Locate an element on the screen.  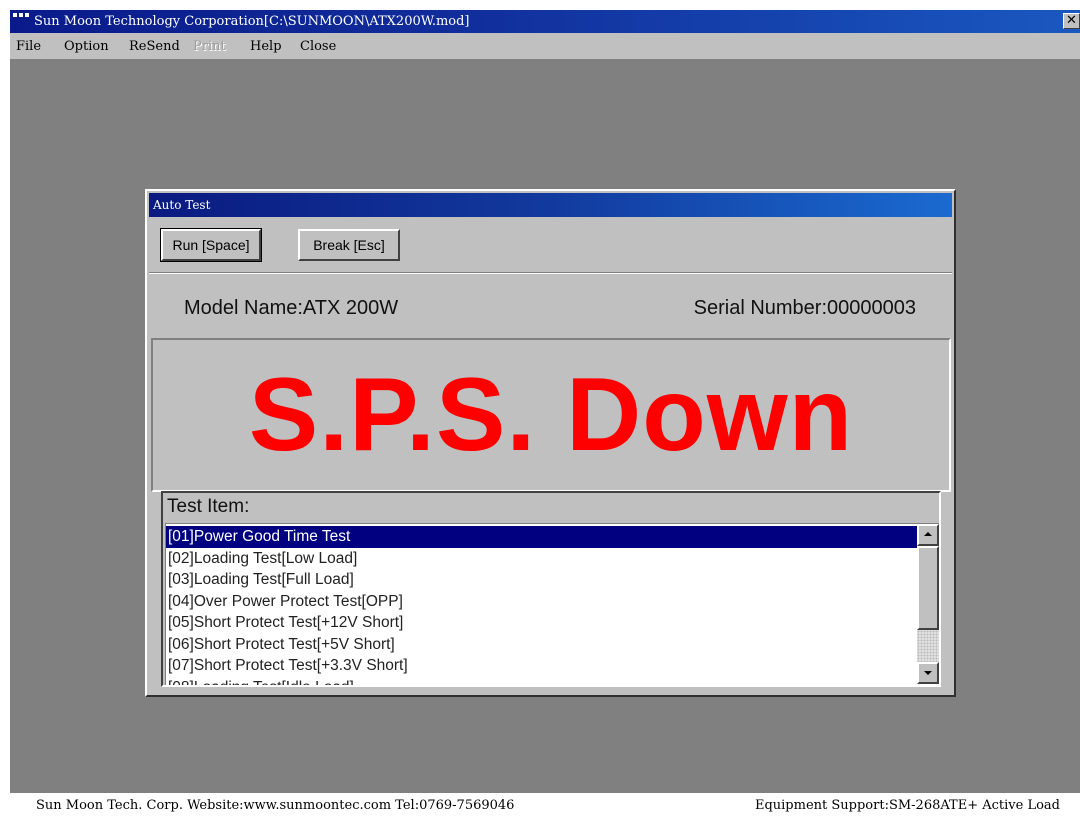
scroll-down-button is located at coordinates (928, 673).